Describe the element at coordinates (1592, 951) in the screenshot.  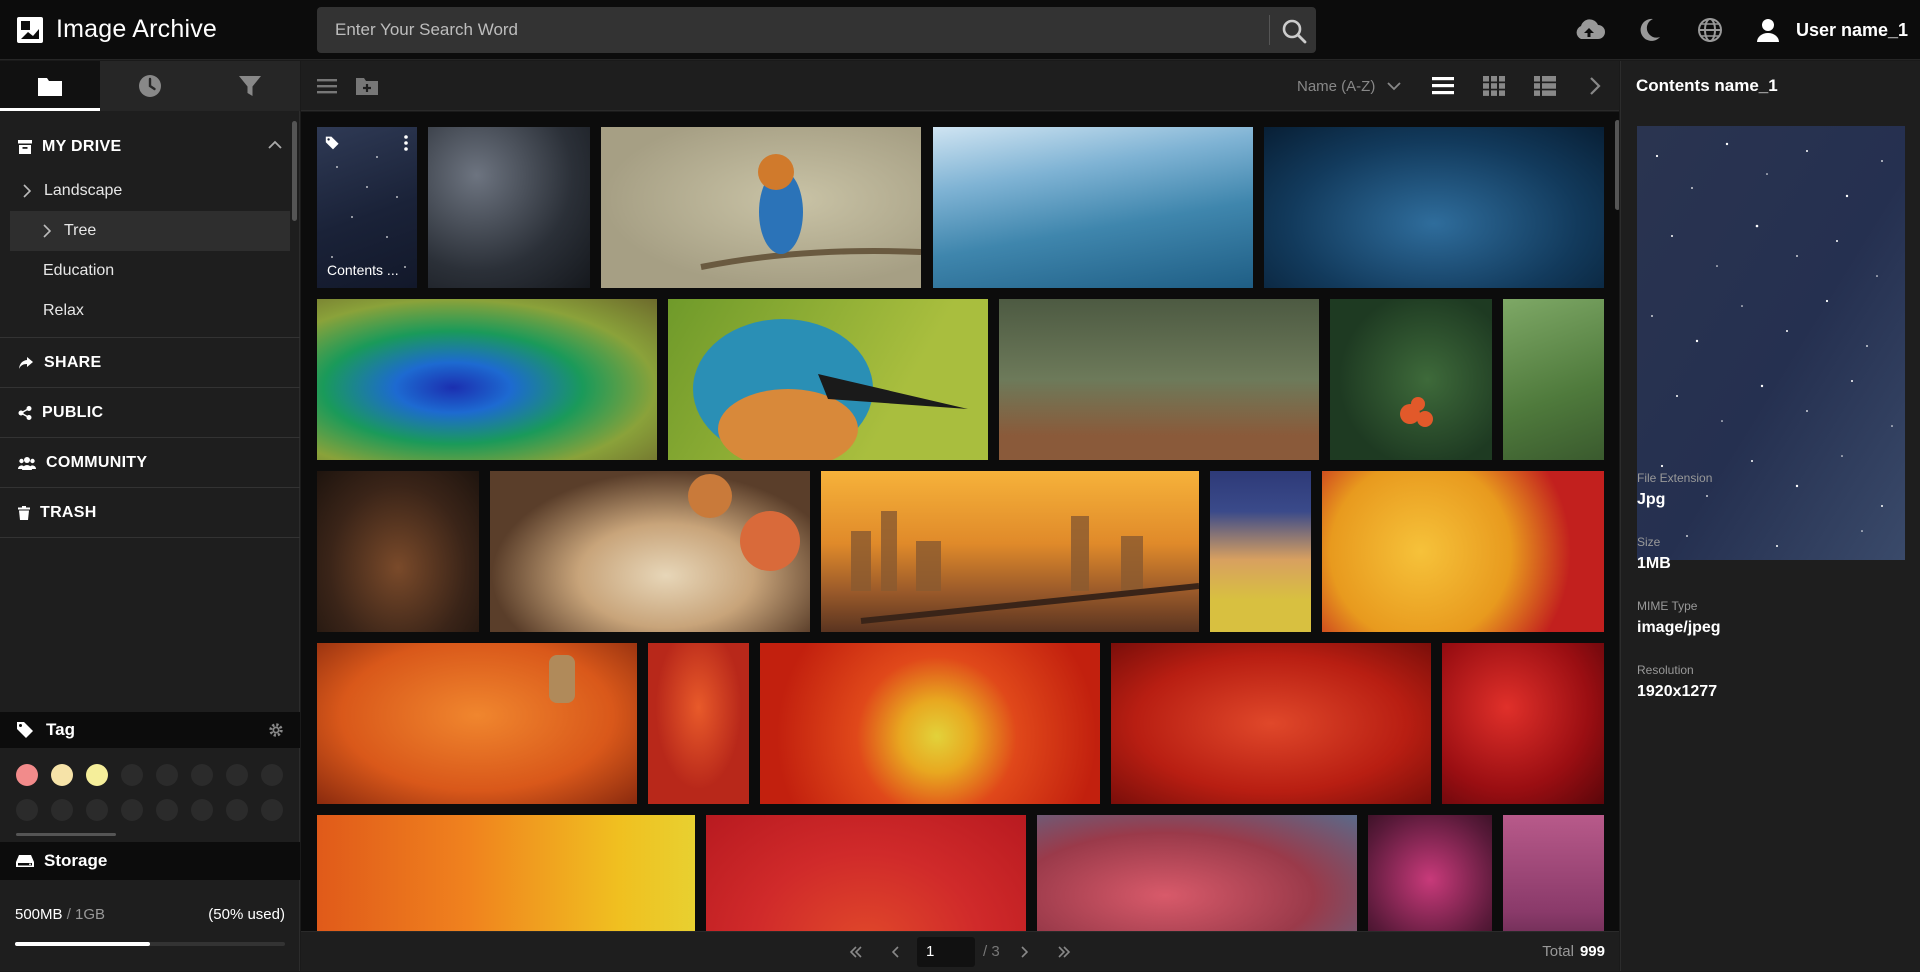
I see `total-value: 999` at that location.